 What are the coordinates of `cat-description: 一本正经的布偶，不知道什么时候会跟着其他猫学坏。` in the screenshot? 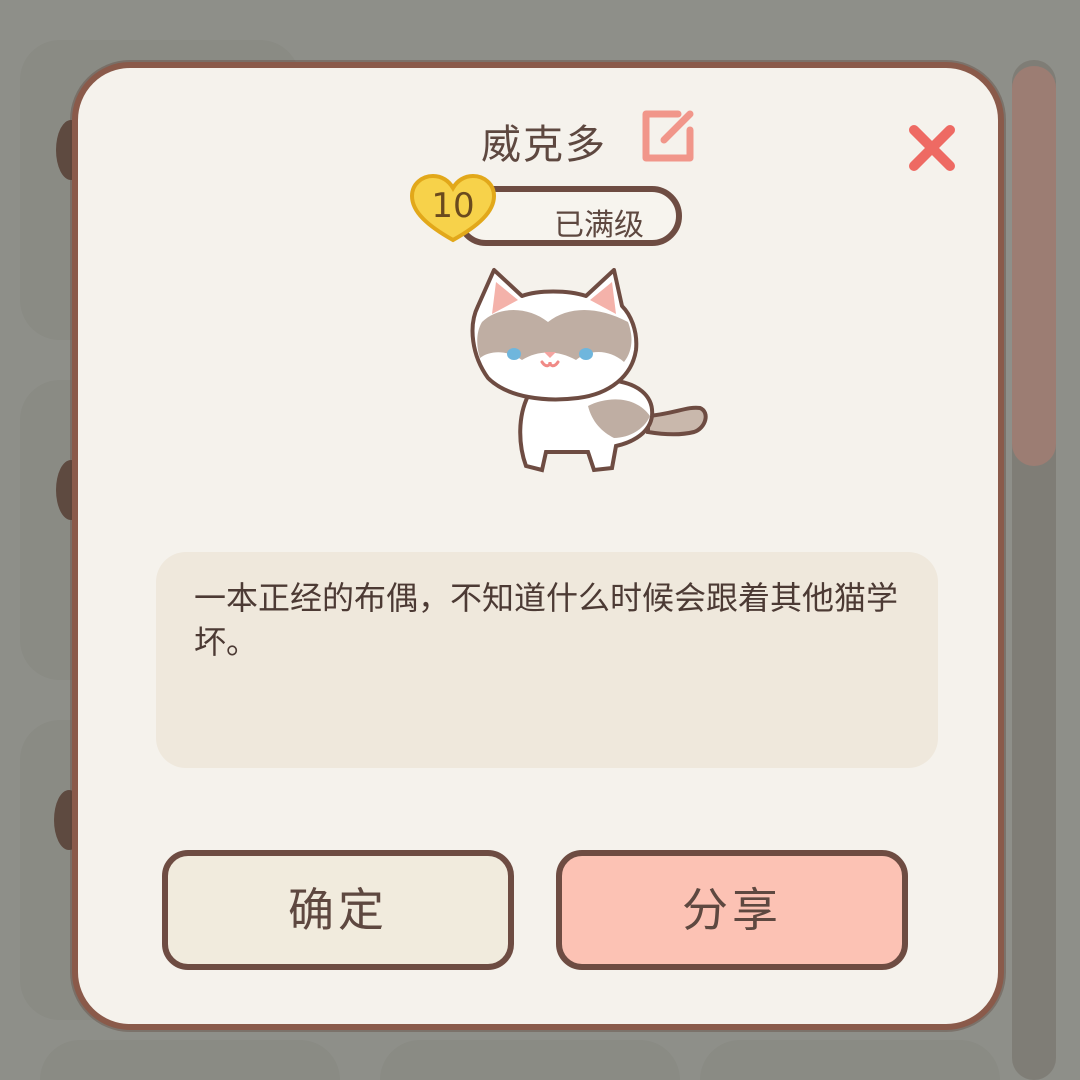 It's located at (546, 620).